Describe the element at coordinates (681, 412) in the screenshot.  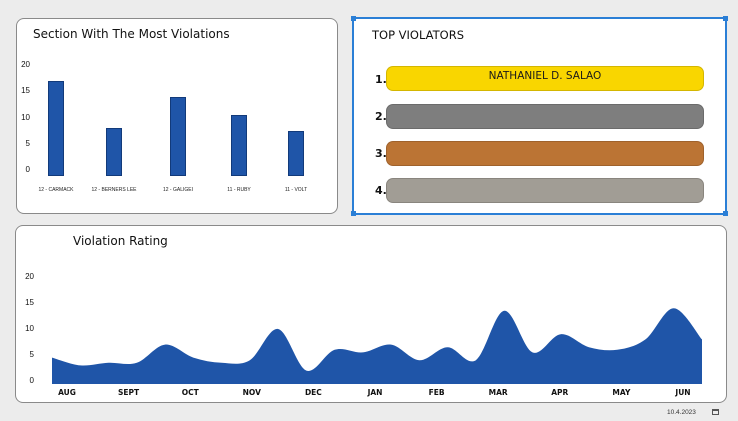
I see `footer-date: 10.4.2023` at that location.